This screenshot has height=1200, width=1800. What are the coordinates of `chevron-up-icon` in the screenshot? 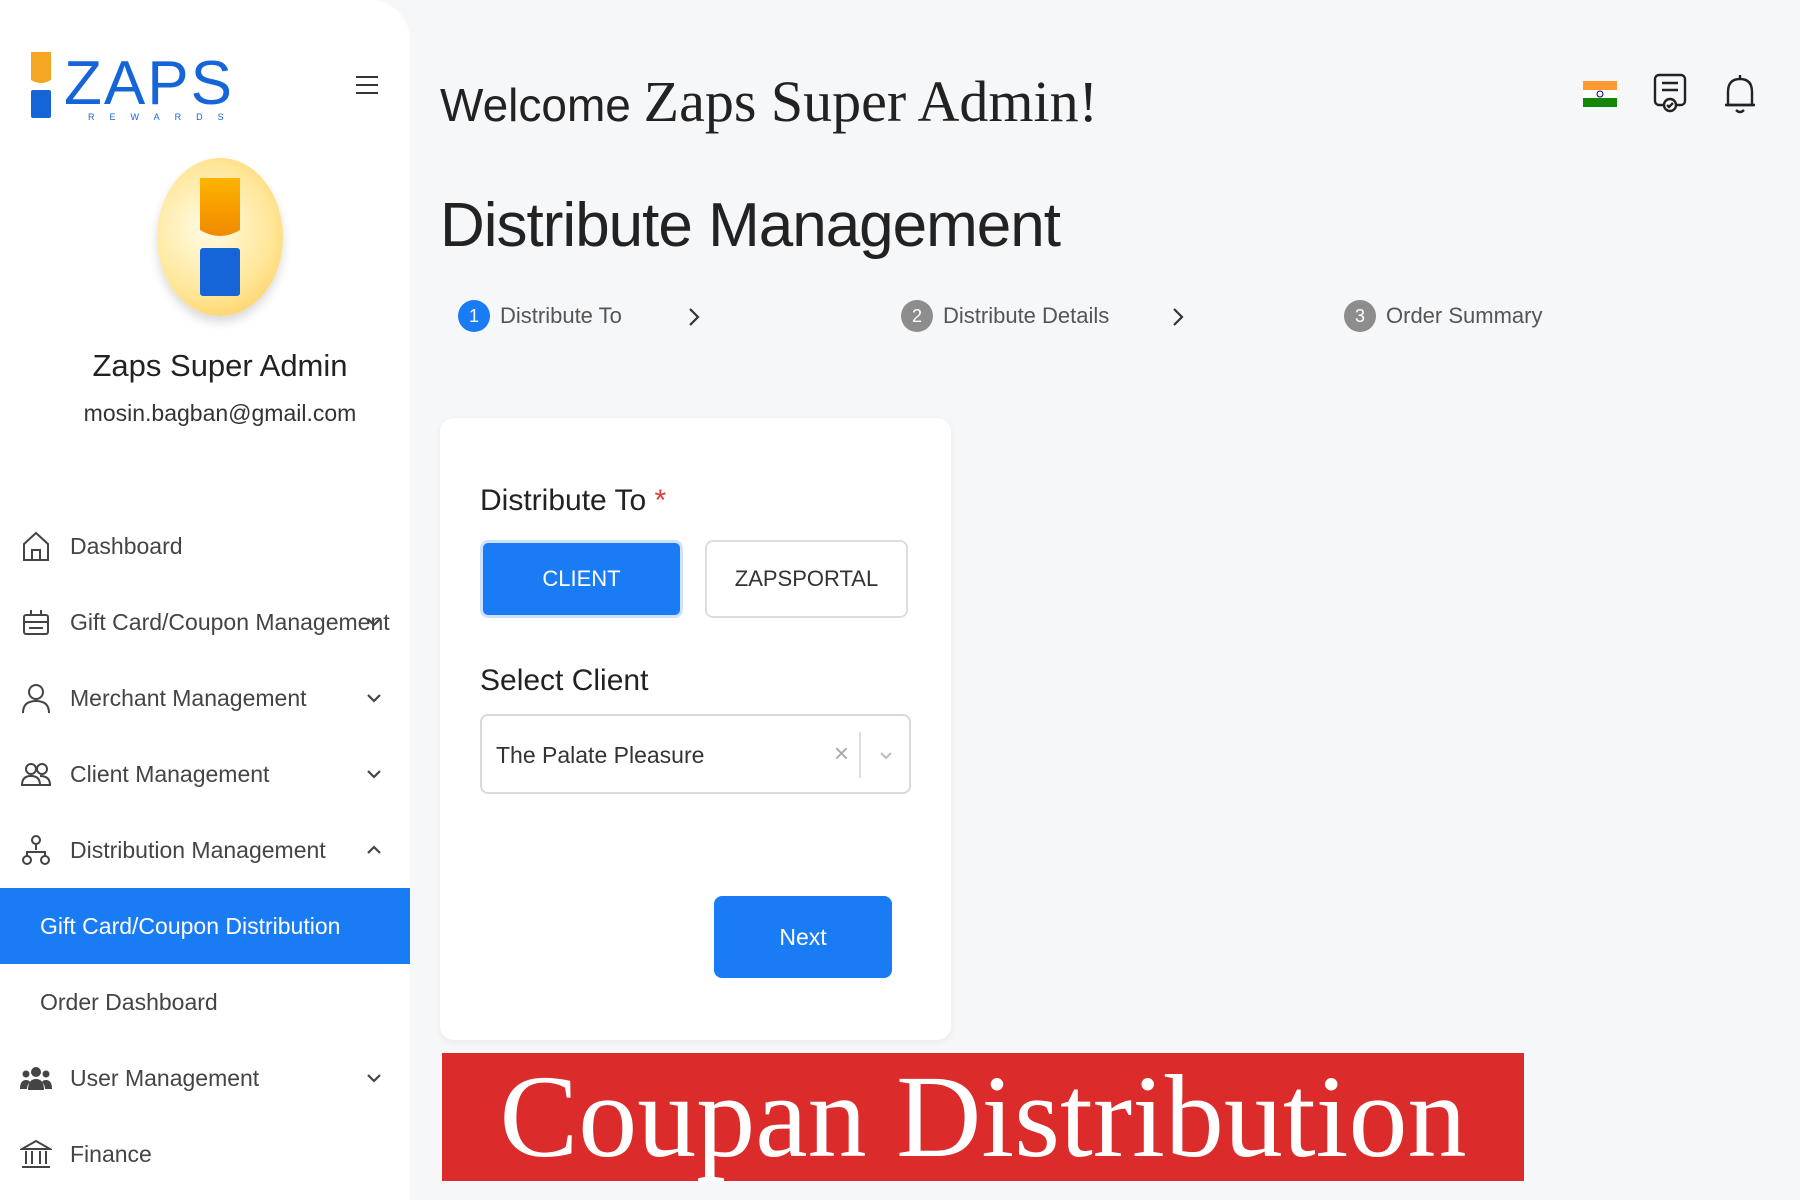 It's located at (374, 850).